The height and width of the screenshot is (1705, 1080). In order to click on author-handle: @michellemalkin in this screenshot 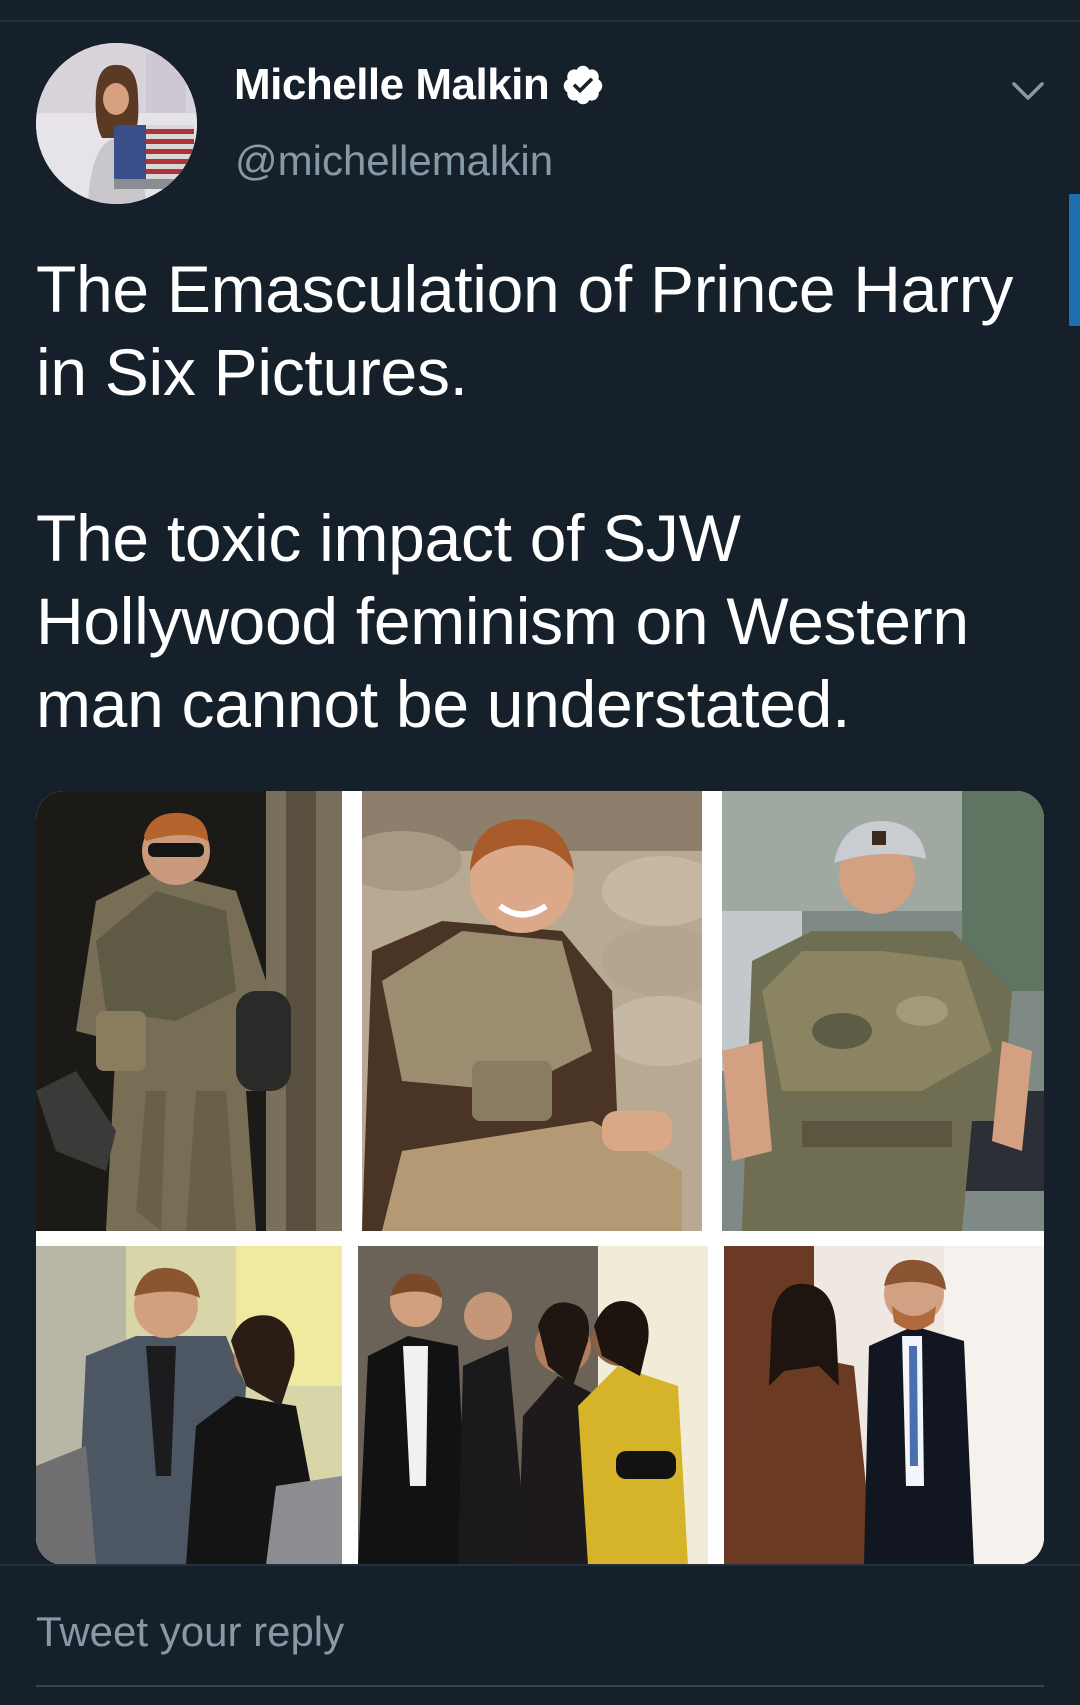, I will do `click(394, 161)`.